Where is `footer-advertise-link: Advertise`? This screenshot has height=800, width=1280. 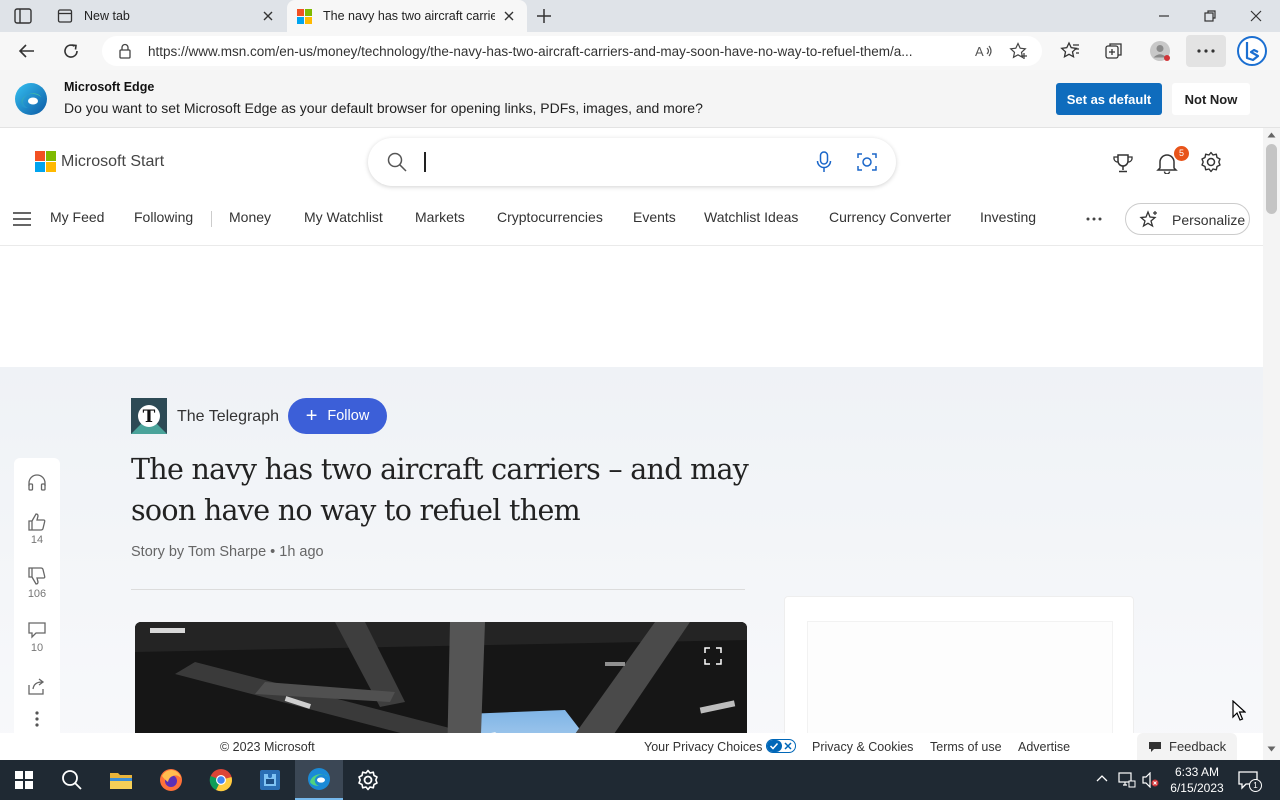
footer-advertise-link: Advertise is located at coordinates (1044, 747).